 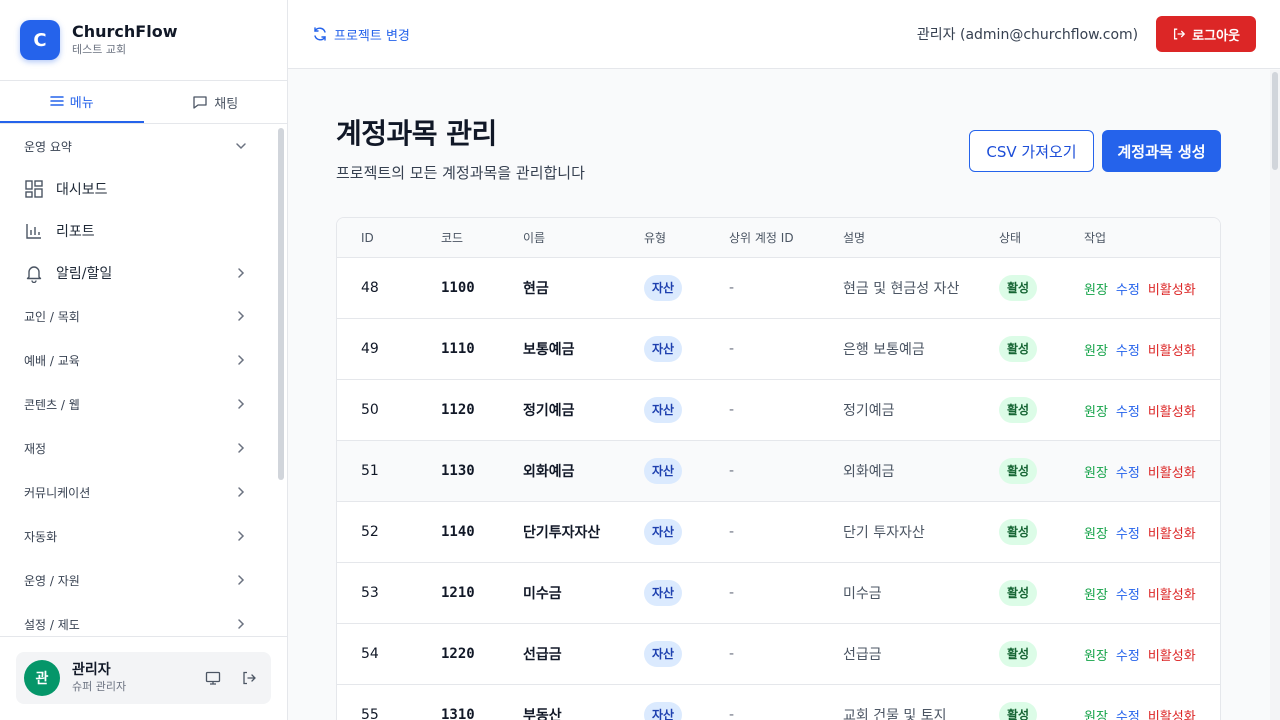 What do you see at coordinates (57, 492) in the screenshot?
I see `nav-group-label: 커뮤니케이션` at bounding box center [57, 492].